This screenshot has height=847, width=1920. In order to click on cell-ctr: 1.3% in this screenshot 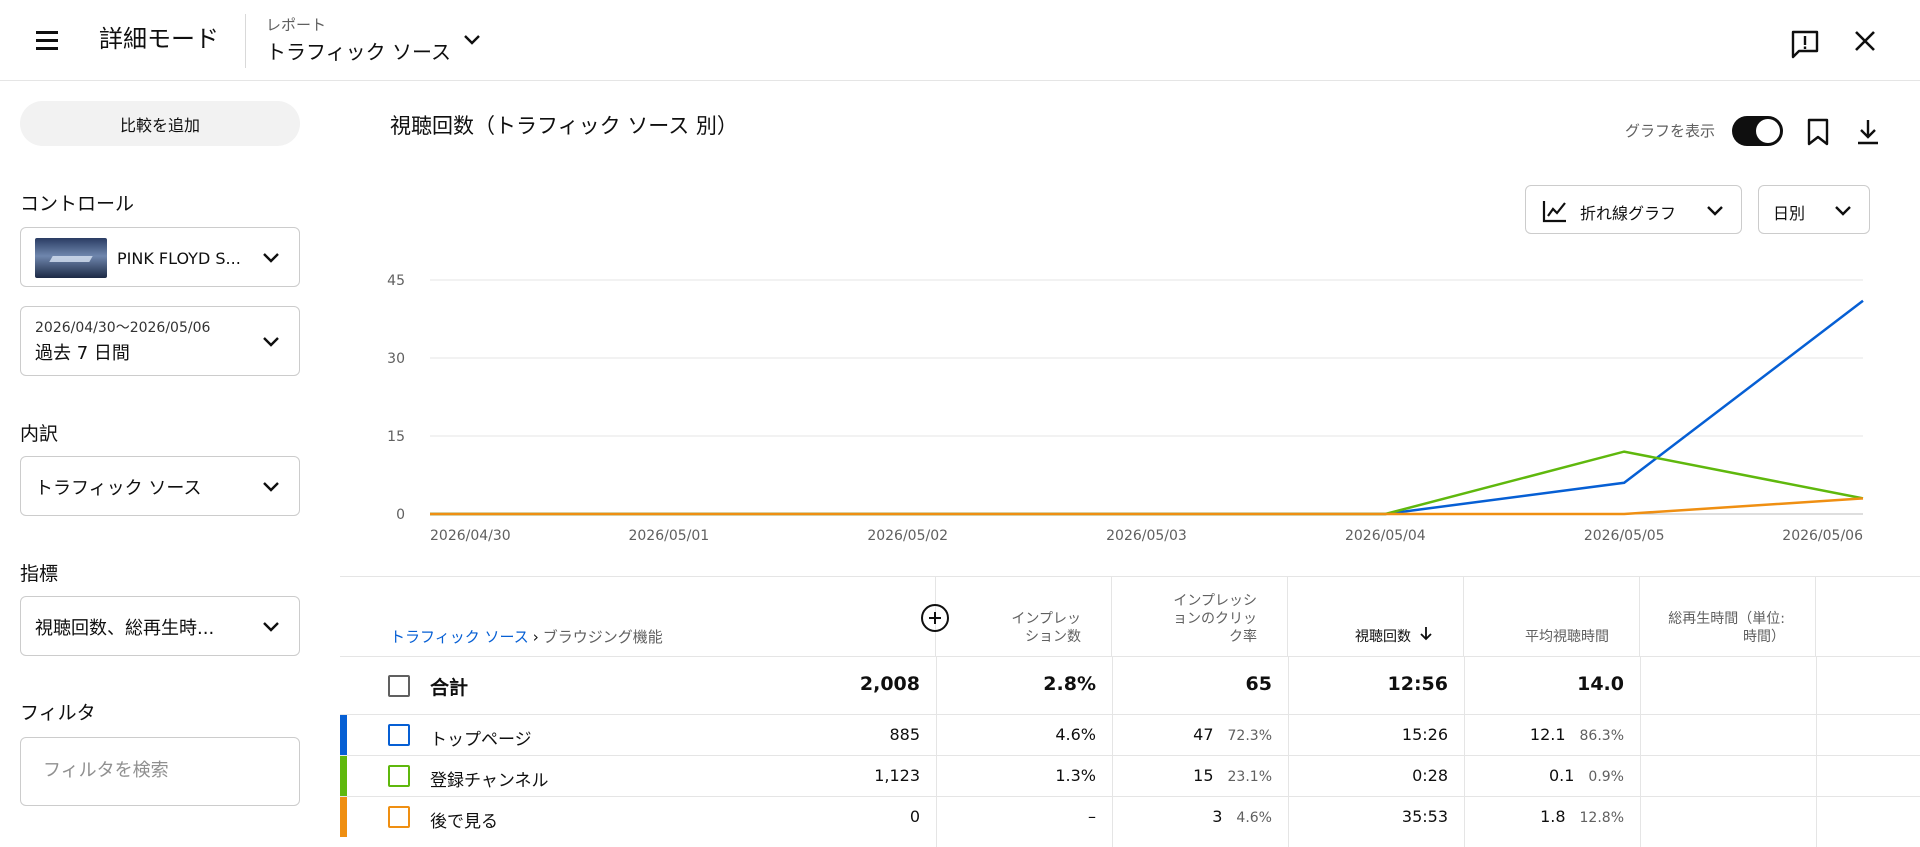, I will do `click(1075, 775)`.